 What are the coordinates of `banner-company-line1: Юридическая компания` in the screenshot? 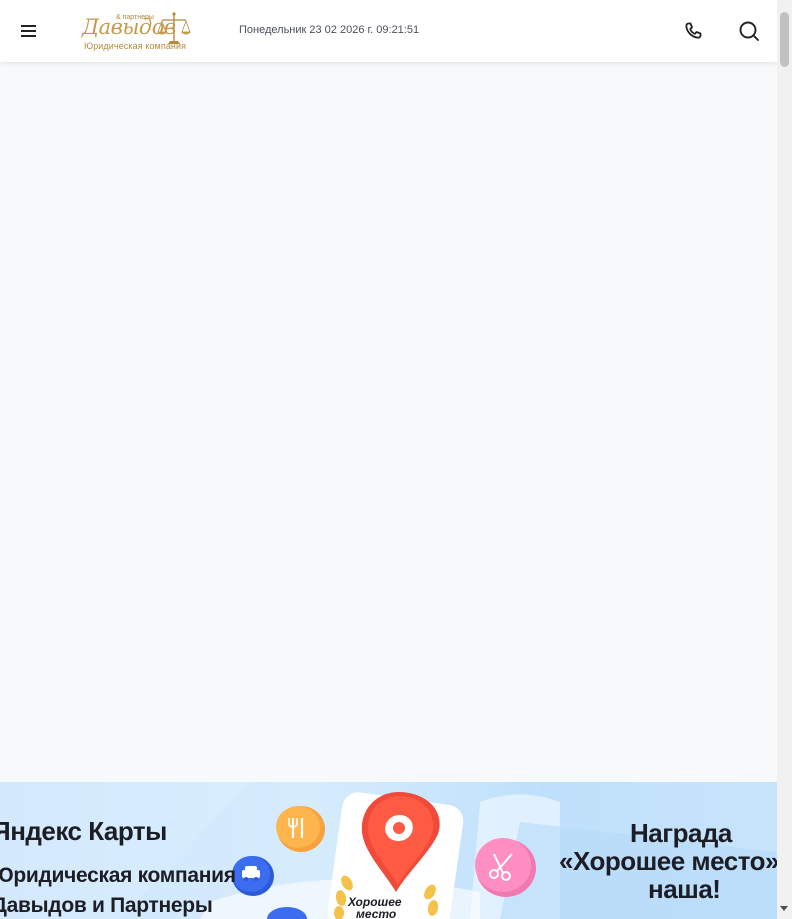 It's located at (118, 875).